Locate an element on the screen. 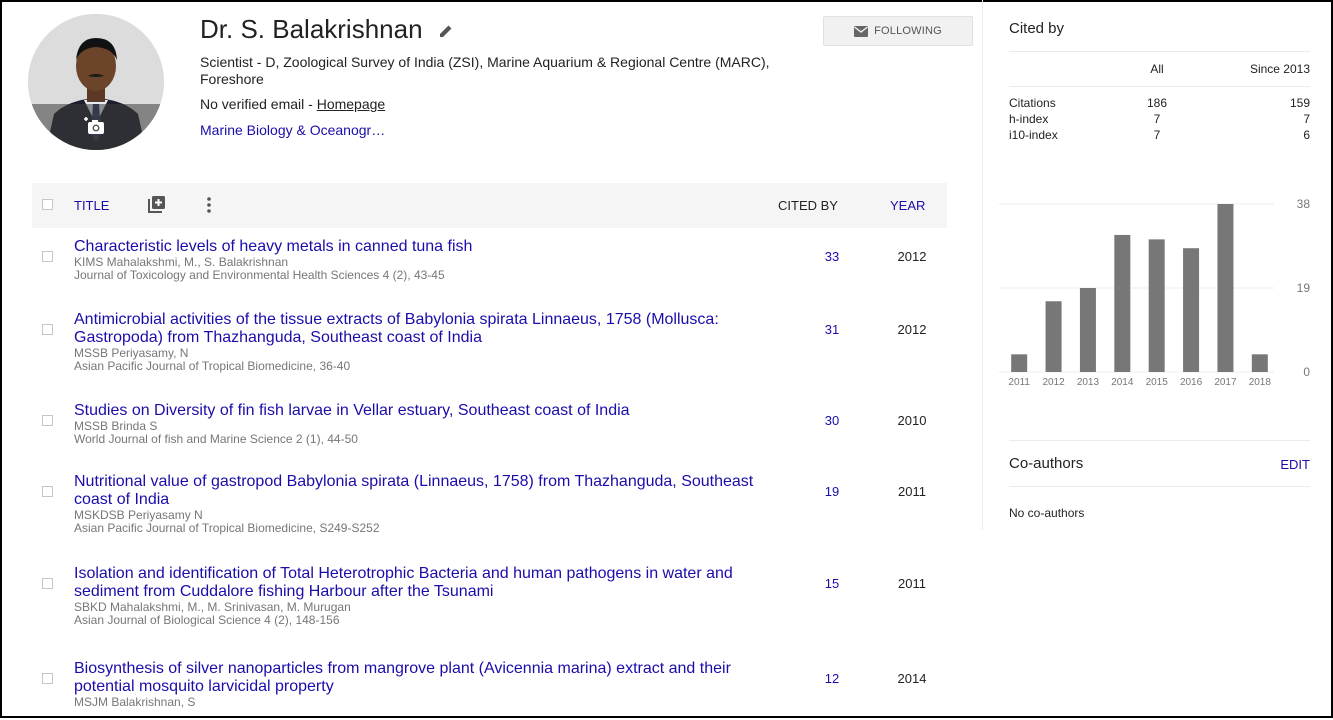 This screenshot has height=720, width=1333. citations-chart-svg: 0 19 38 2011 2012 2013 2014 2015 2016 2017 2018 is located at coordinates (1155, 292).